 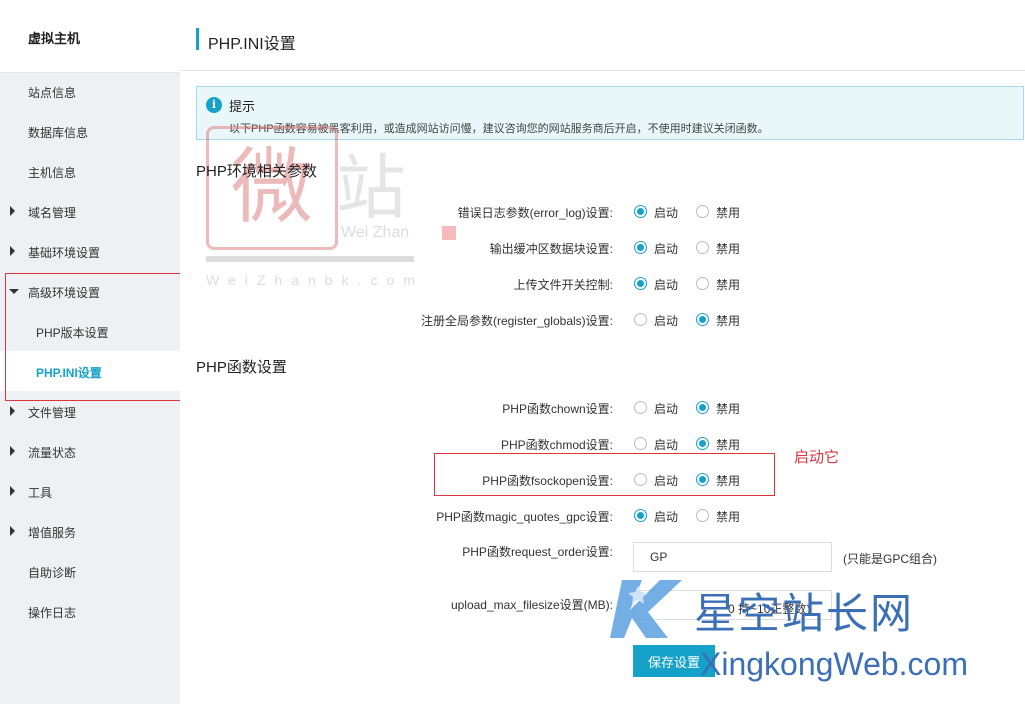 I want to click on watermark-cn-text: 星空站长网, so click(x=804, y=613).